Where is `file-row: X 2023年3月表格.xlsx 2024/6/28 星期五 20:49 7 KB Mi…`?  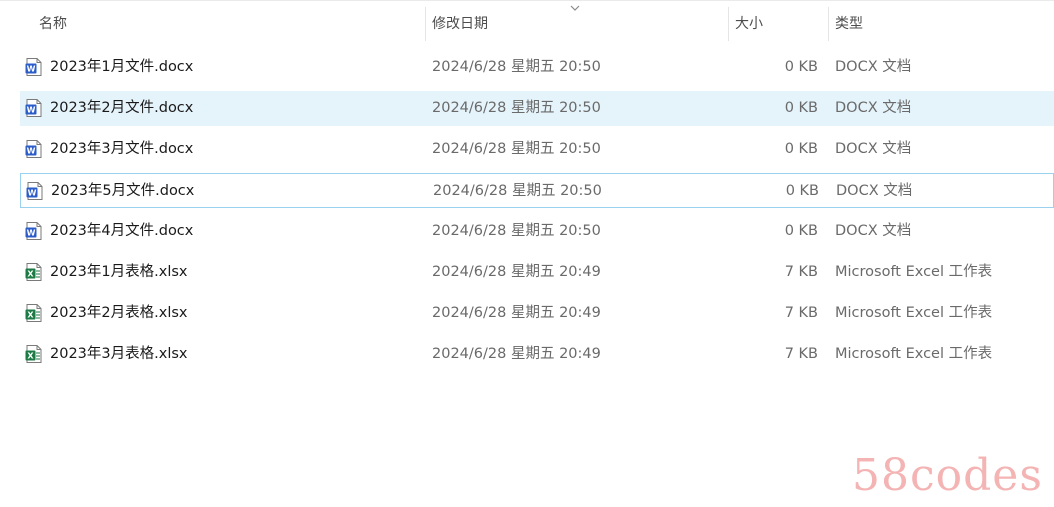
file-row: X 2023年3月表格.xlsx 2024/6/28 星期五 20:49 7 KB Mi… is located at coordinates (537, 354).